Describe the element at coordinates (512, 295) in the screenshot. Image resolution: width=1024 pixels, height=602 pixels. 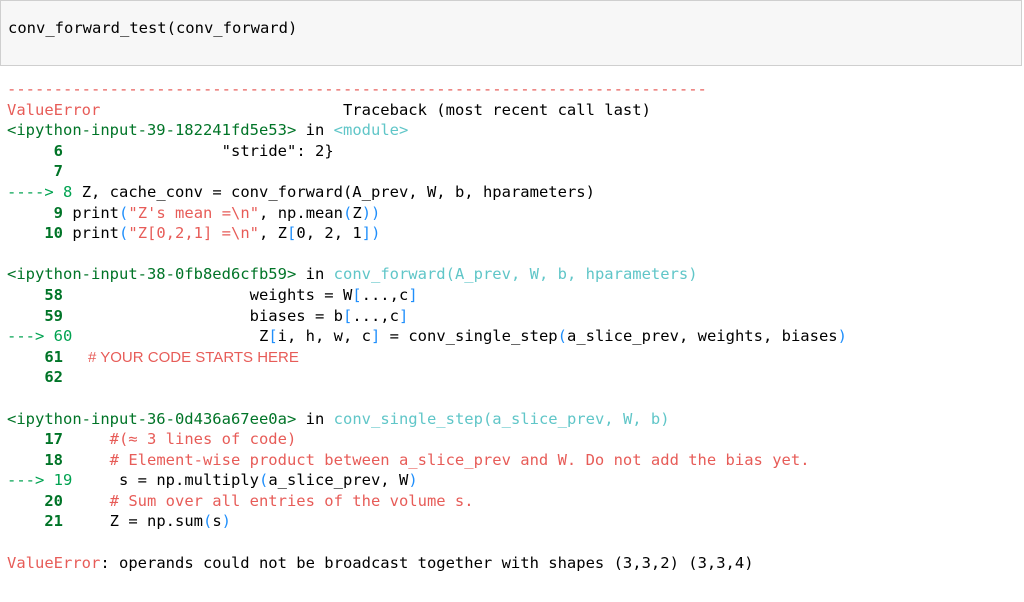
I see `code-line: 58 weights = W[...,c]` at that location.